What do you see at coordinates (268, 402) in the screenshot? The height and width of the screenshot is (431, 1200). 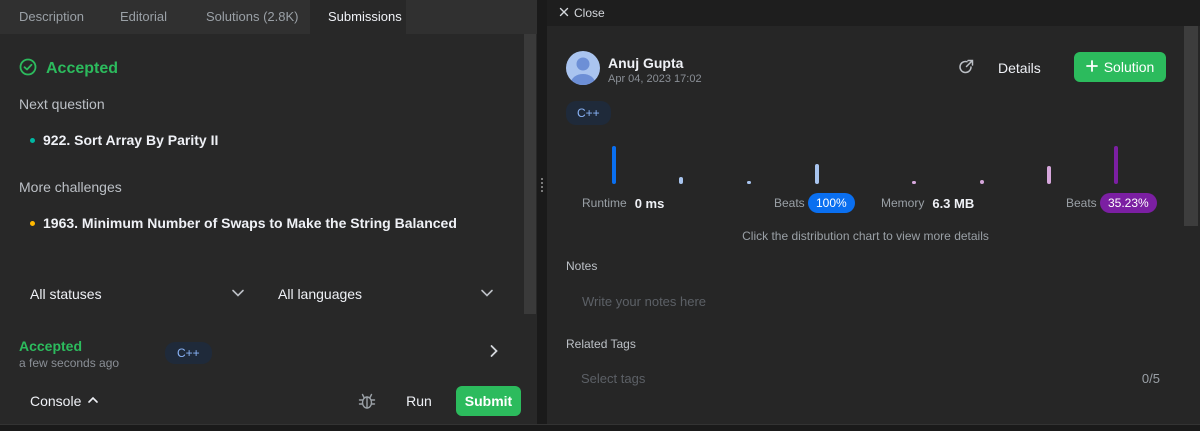 I see `console-bar: Console Run Submit` at bounding box center [268, 402].